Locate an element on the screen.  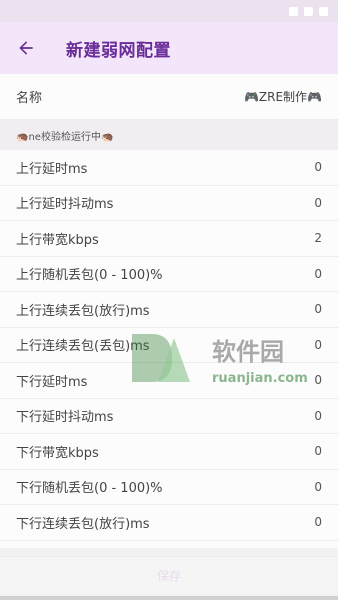
back-button is located at coordinates (26, 48).